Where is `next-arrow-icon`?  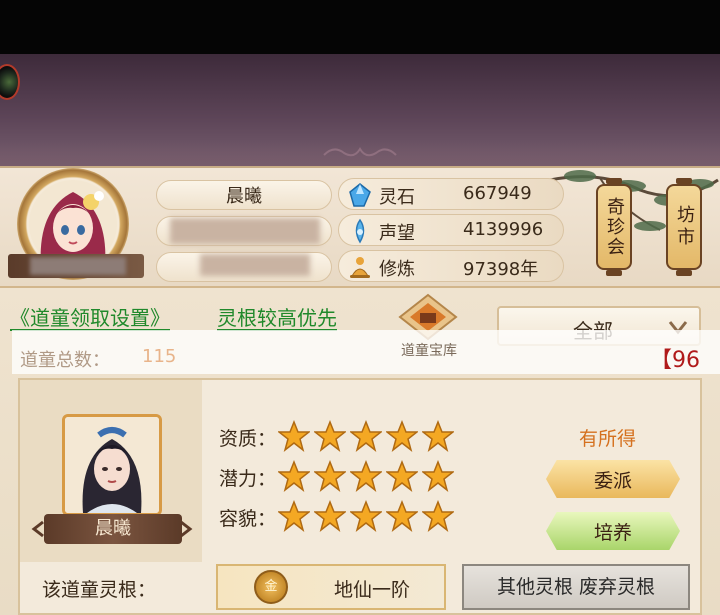
next-arrow-icon is located at coordinates (185, 529).